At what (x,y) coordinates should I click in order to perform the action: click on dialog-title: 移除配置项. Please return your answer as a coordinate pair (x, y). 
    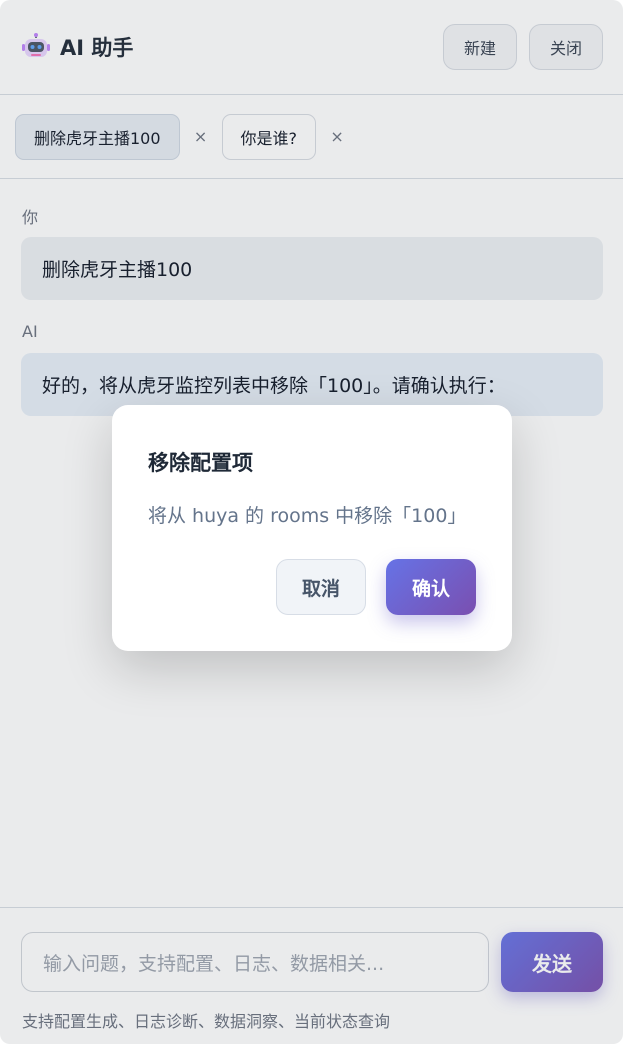
    Looking at the image, I should click on (200, 463).